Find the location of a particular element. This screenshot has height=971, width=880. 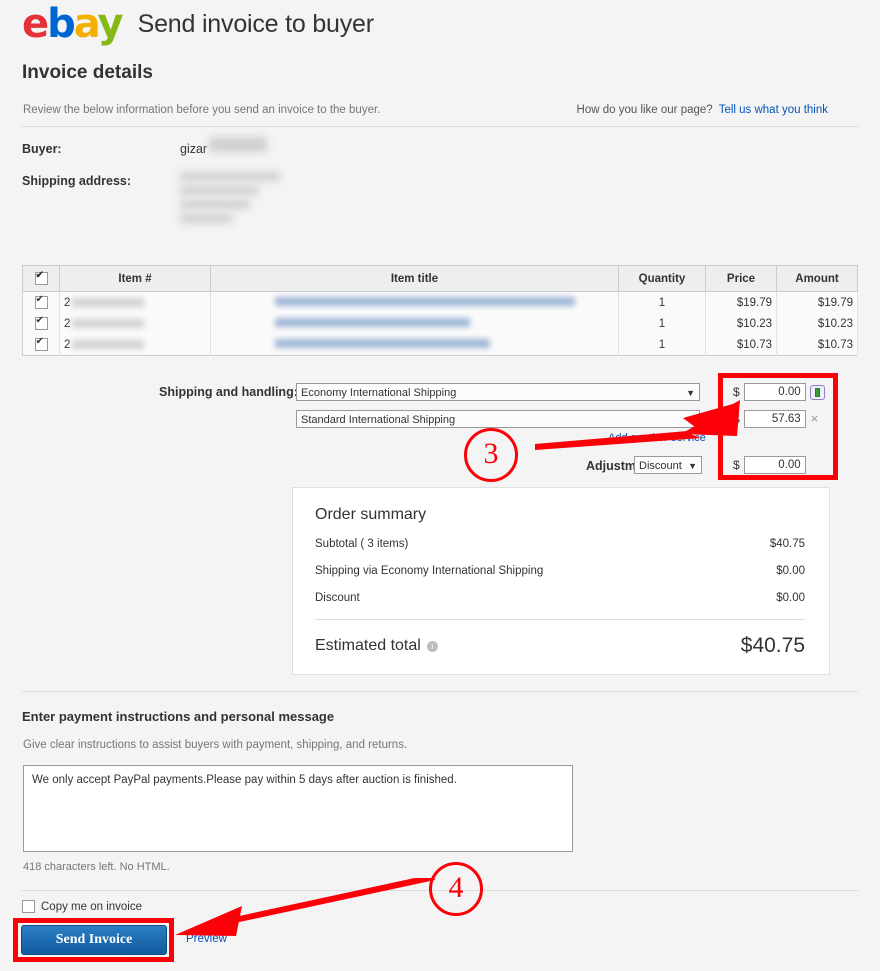

item-price: $19.79 is located at coordinates (741, 302).